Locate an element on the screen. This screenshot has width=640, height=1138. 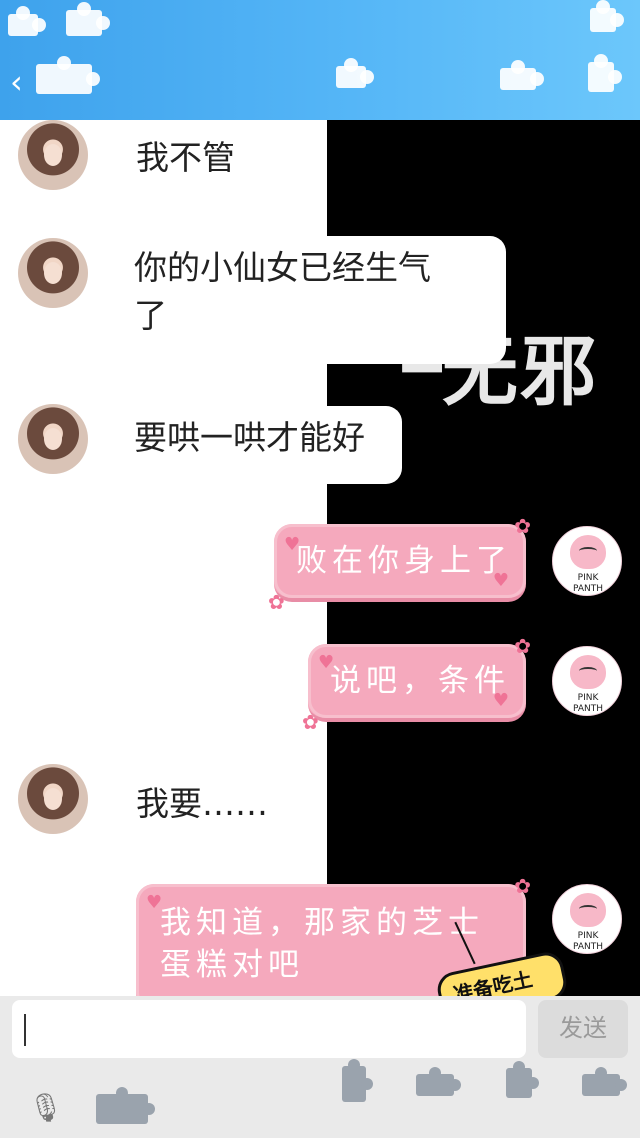
message-line: 我知道，那家的芝士 is located at coordinates (322, 923).